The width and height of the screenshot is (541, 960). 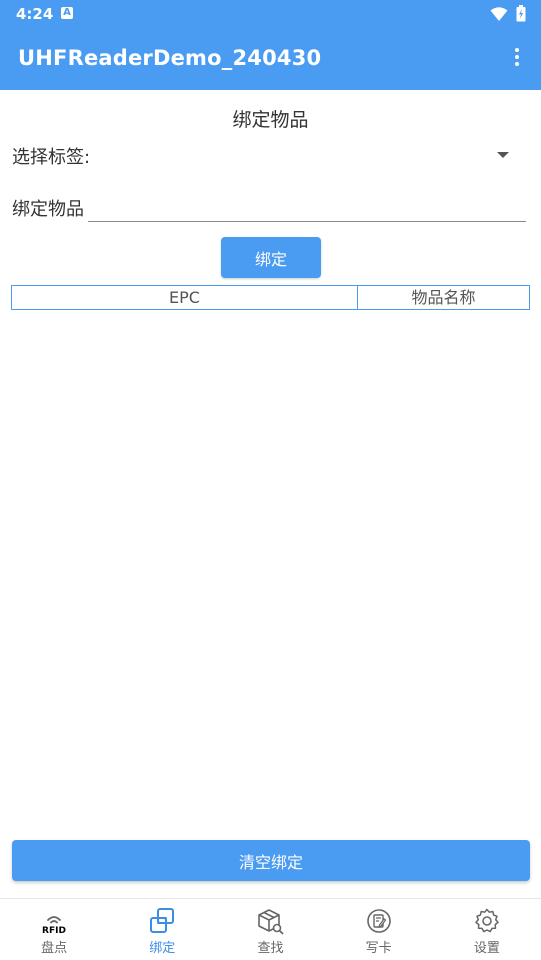 I want to click on status-bar: 4:24 A, so click(x=270, y=14).